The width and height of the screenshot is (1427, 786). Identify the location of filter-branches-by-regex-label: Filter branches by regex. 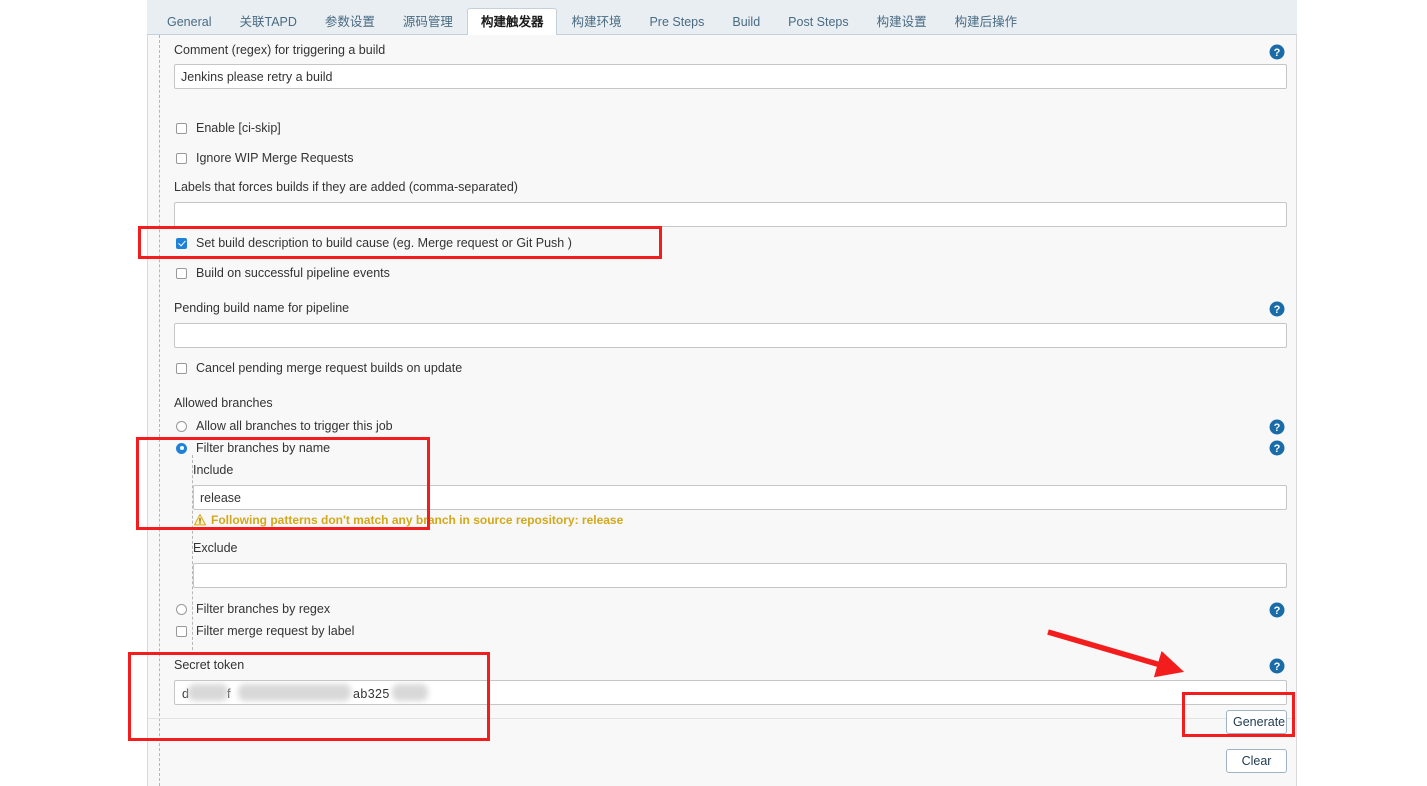
(263, 609).